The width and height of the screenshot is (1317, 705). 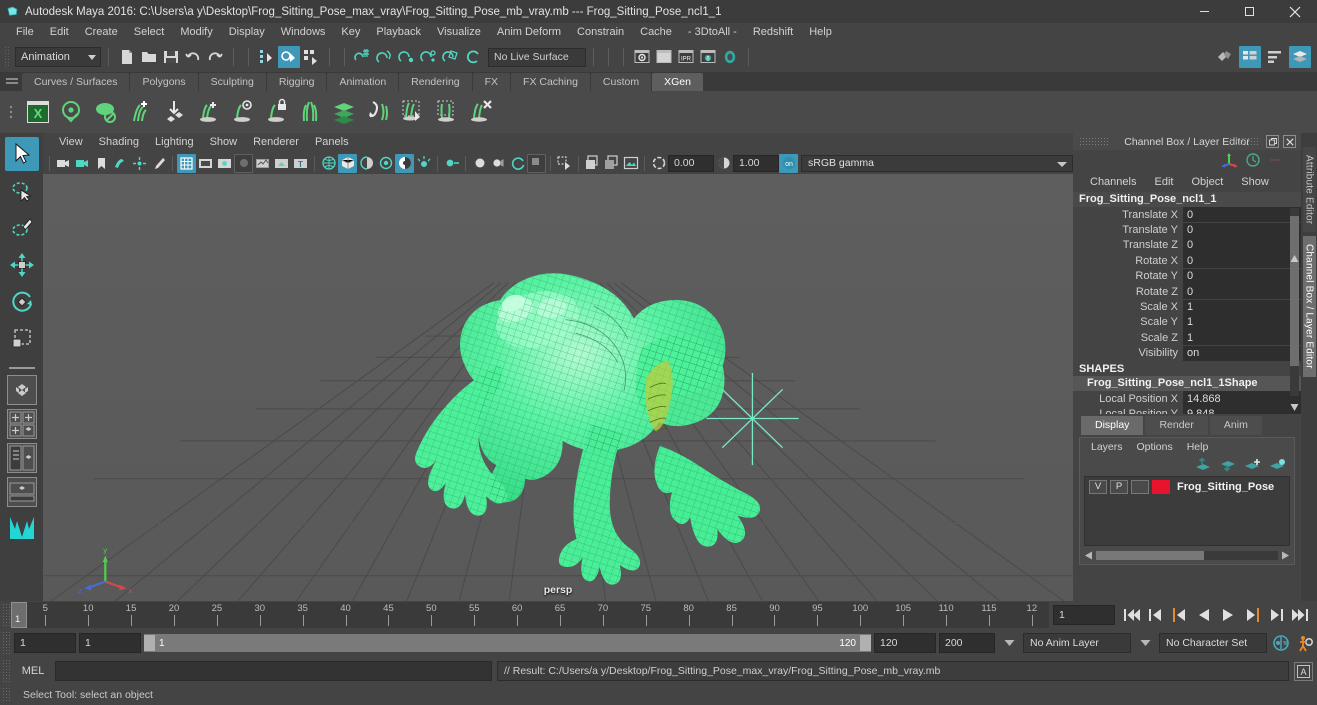 What do you see at coordinates (550, 82) in the screenshot?
I see `shelf-tab-fx-caching: FX Caching` at bounding box center [550, 82].